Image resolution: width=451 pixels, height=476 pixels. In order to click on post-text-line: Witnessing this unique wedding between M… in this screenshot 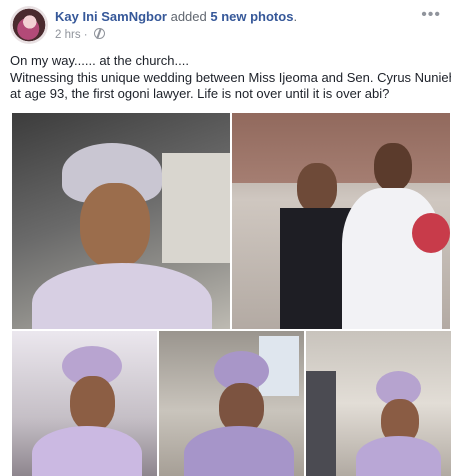, I will do `click(230, 77)`.